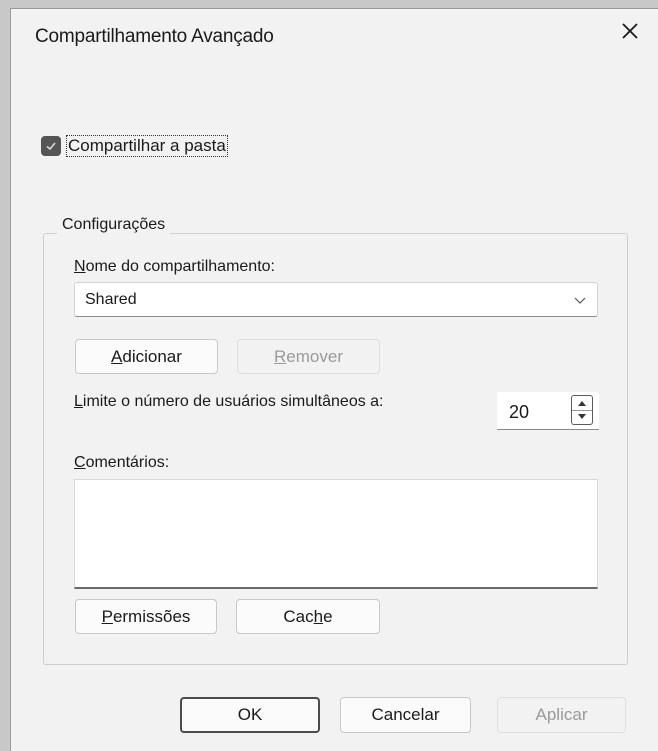  What do you see at coordinates (336, 534) in the screenshot?
I see `comments-textarea` at bounding box center [336, 534].